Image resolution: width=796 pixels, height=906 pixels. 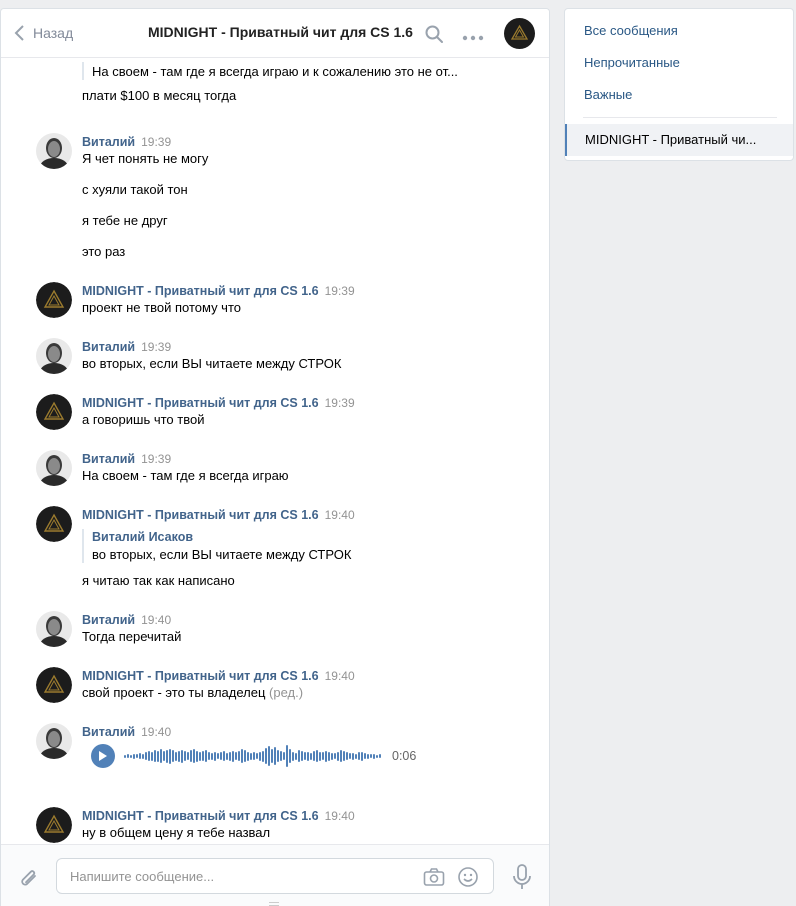 What do you see at coordinates (29, 880) in the screenshot?
I see `paperclip-icon` at bounding box center [29, 880].